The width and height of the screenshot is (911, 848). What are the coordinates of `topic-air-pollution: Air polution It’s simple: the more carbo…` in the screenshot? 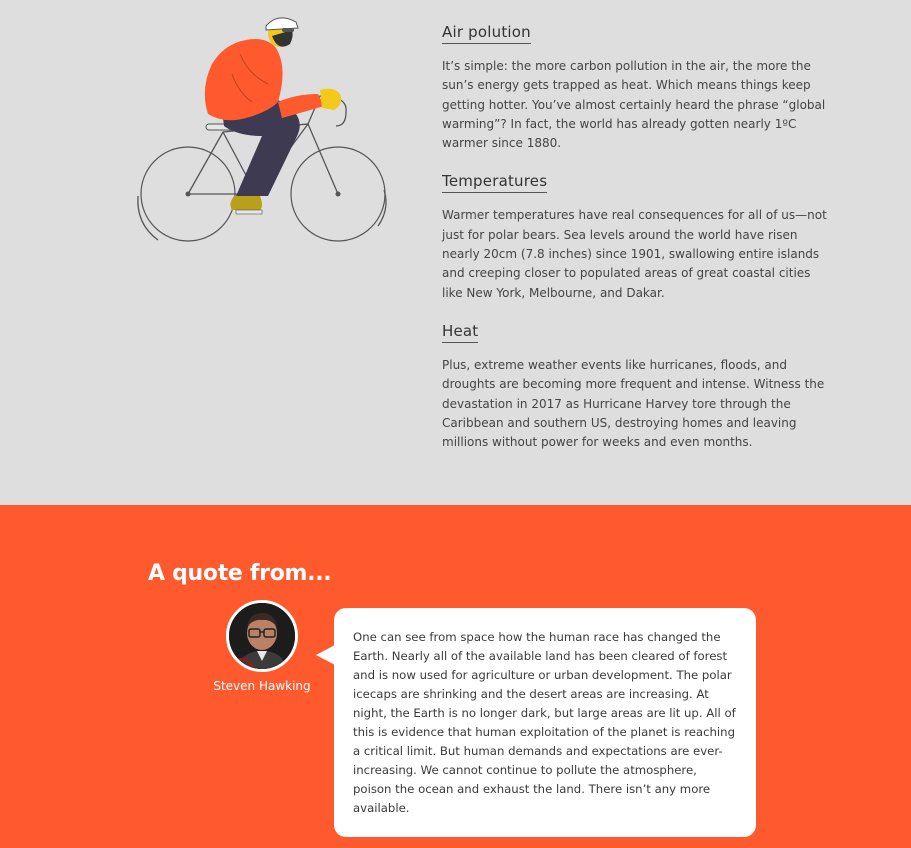 It's located at (637, 87).